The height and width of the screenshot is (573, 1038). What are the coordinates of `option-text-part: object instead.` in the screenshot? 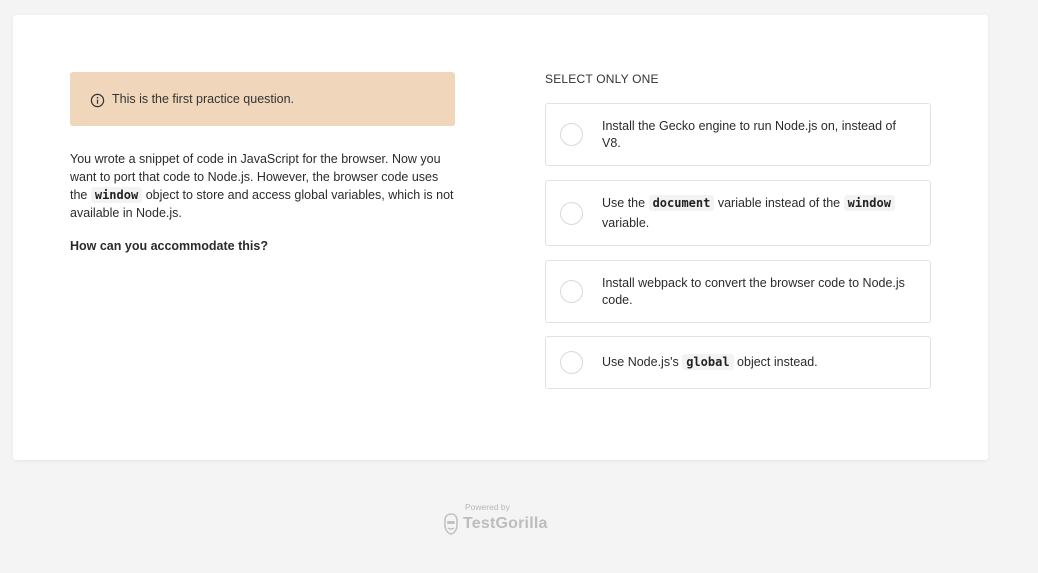 It's located at (775, 362).